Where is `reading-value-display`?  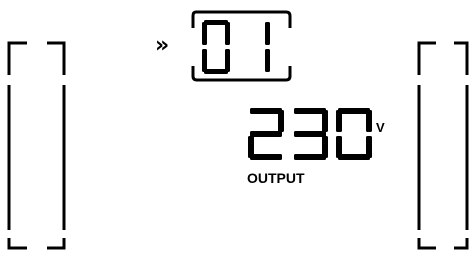 reading-value-display is located at coordinates (310, 134).